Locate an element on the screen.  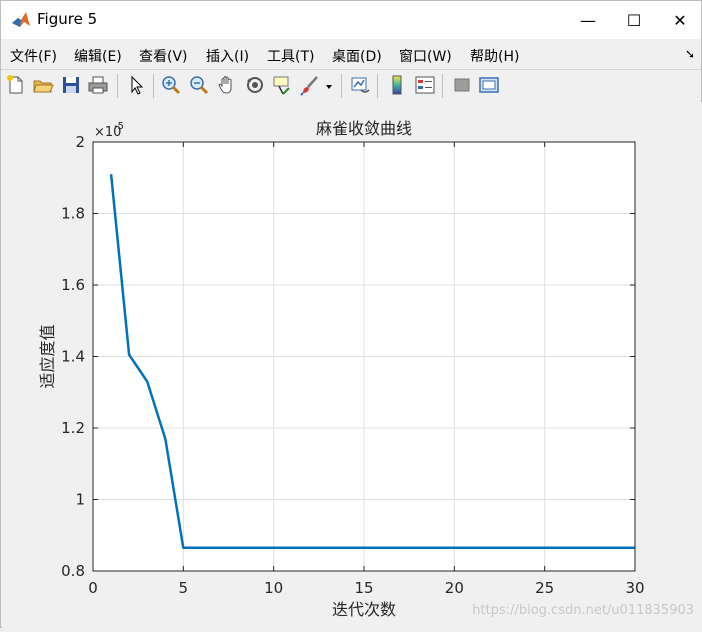
menu-edit: 编辑(E) is located at coordinates (98, 56).